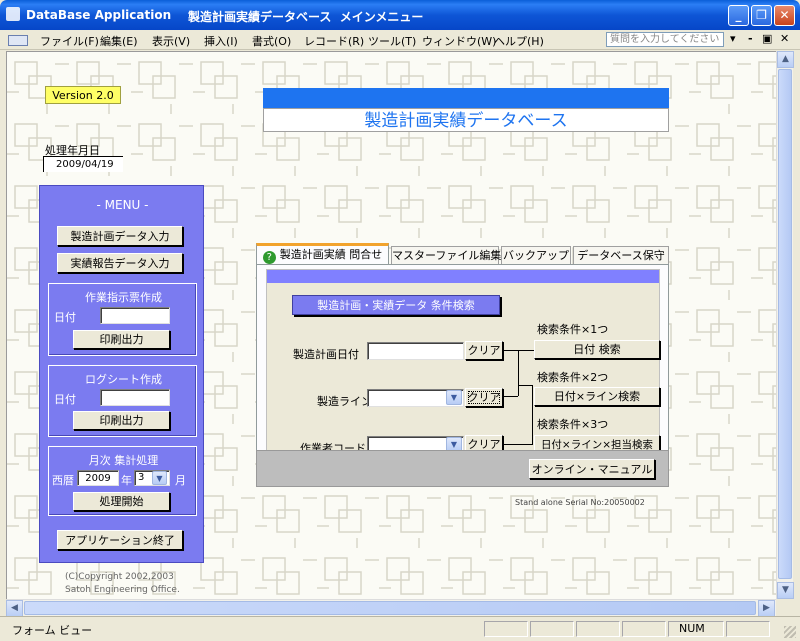  What do you see at coordinates (766, 608) in the screenshot?
I see `scroll-right-icon: ▶` at bounding box center [766, 608].